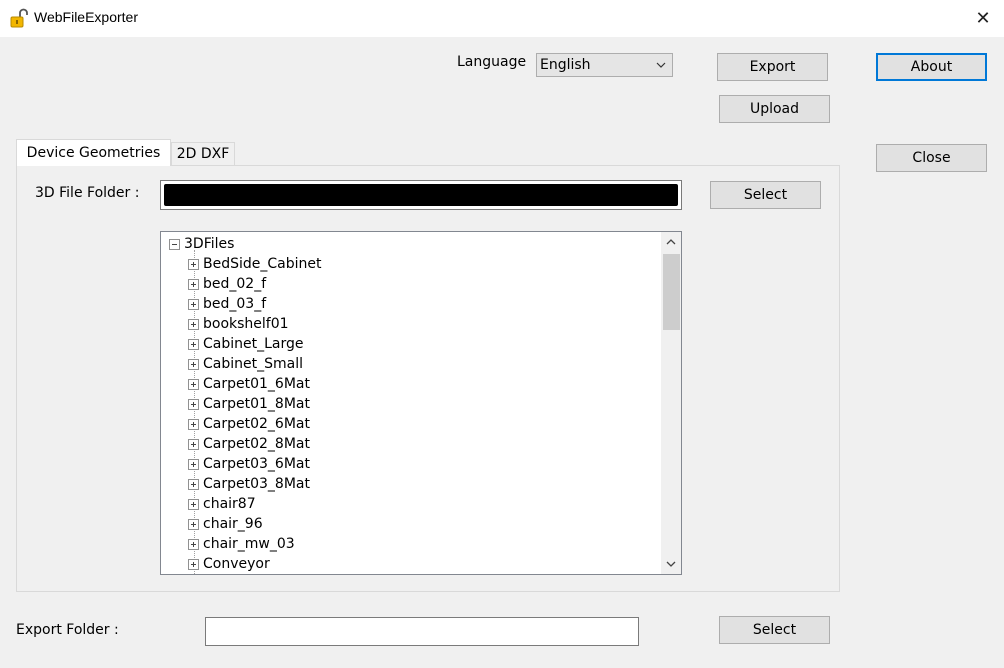 This screenshot has width=1004, height=668. I want to click on tree-item-label: Carpet03_6Mat, so click(256, 464).